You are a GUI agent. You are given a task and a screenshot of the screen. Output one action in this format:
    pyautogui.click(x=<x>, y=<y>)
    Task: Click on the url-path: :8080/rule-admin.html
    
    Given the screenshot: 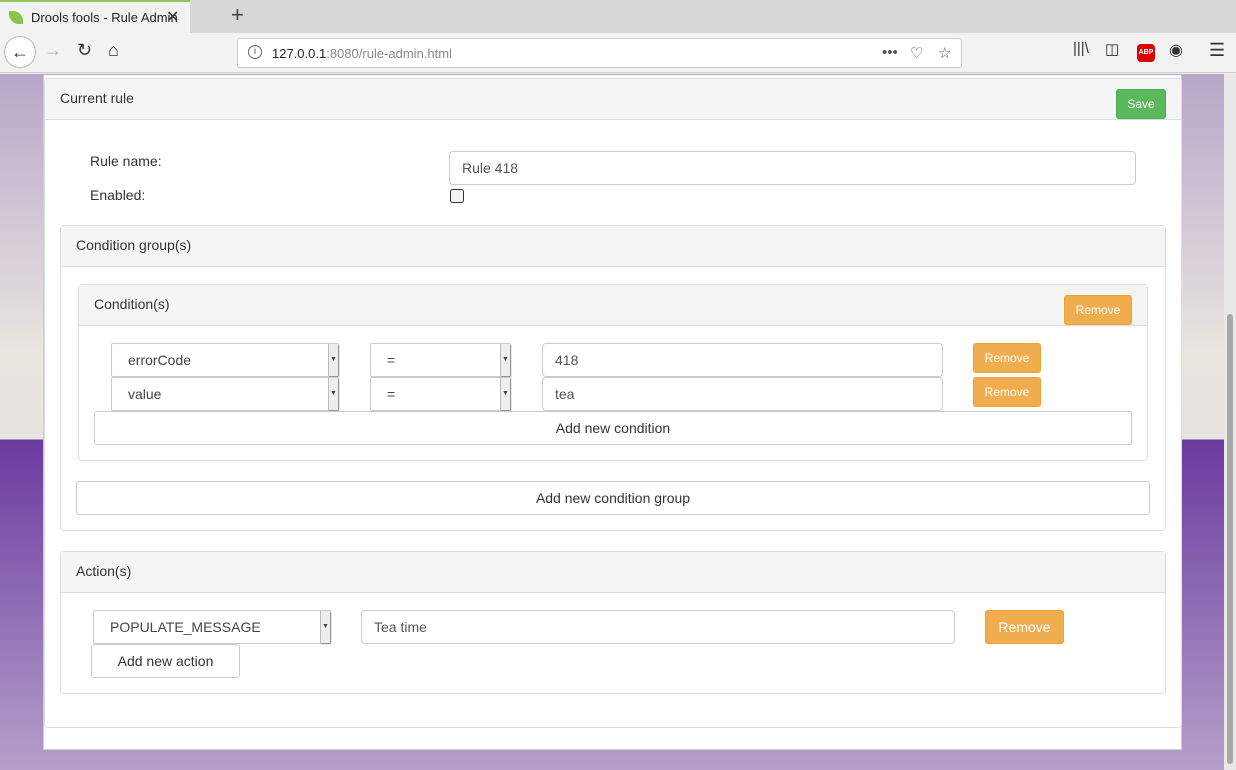 What is the action you would take?
    pyautogui.click(x=389, y=53)
    